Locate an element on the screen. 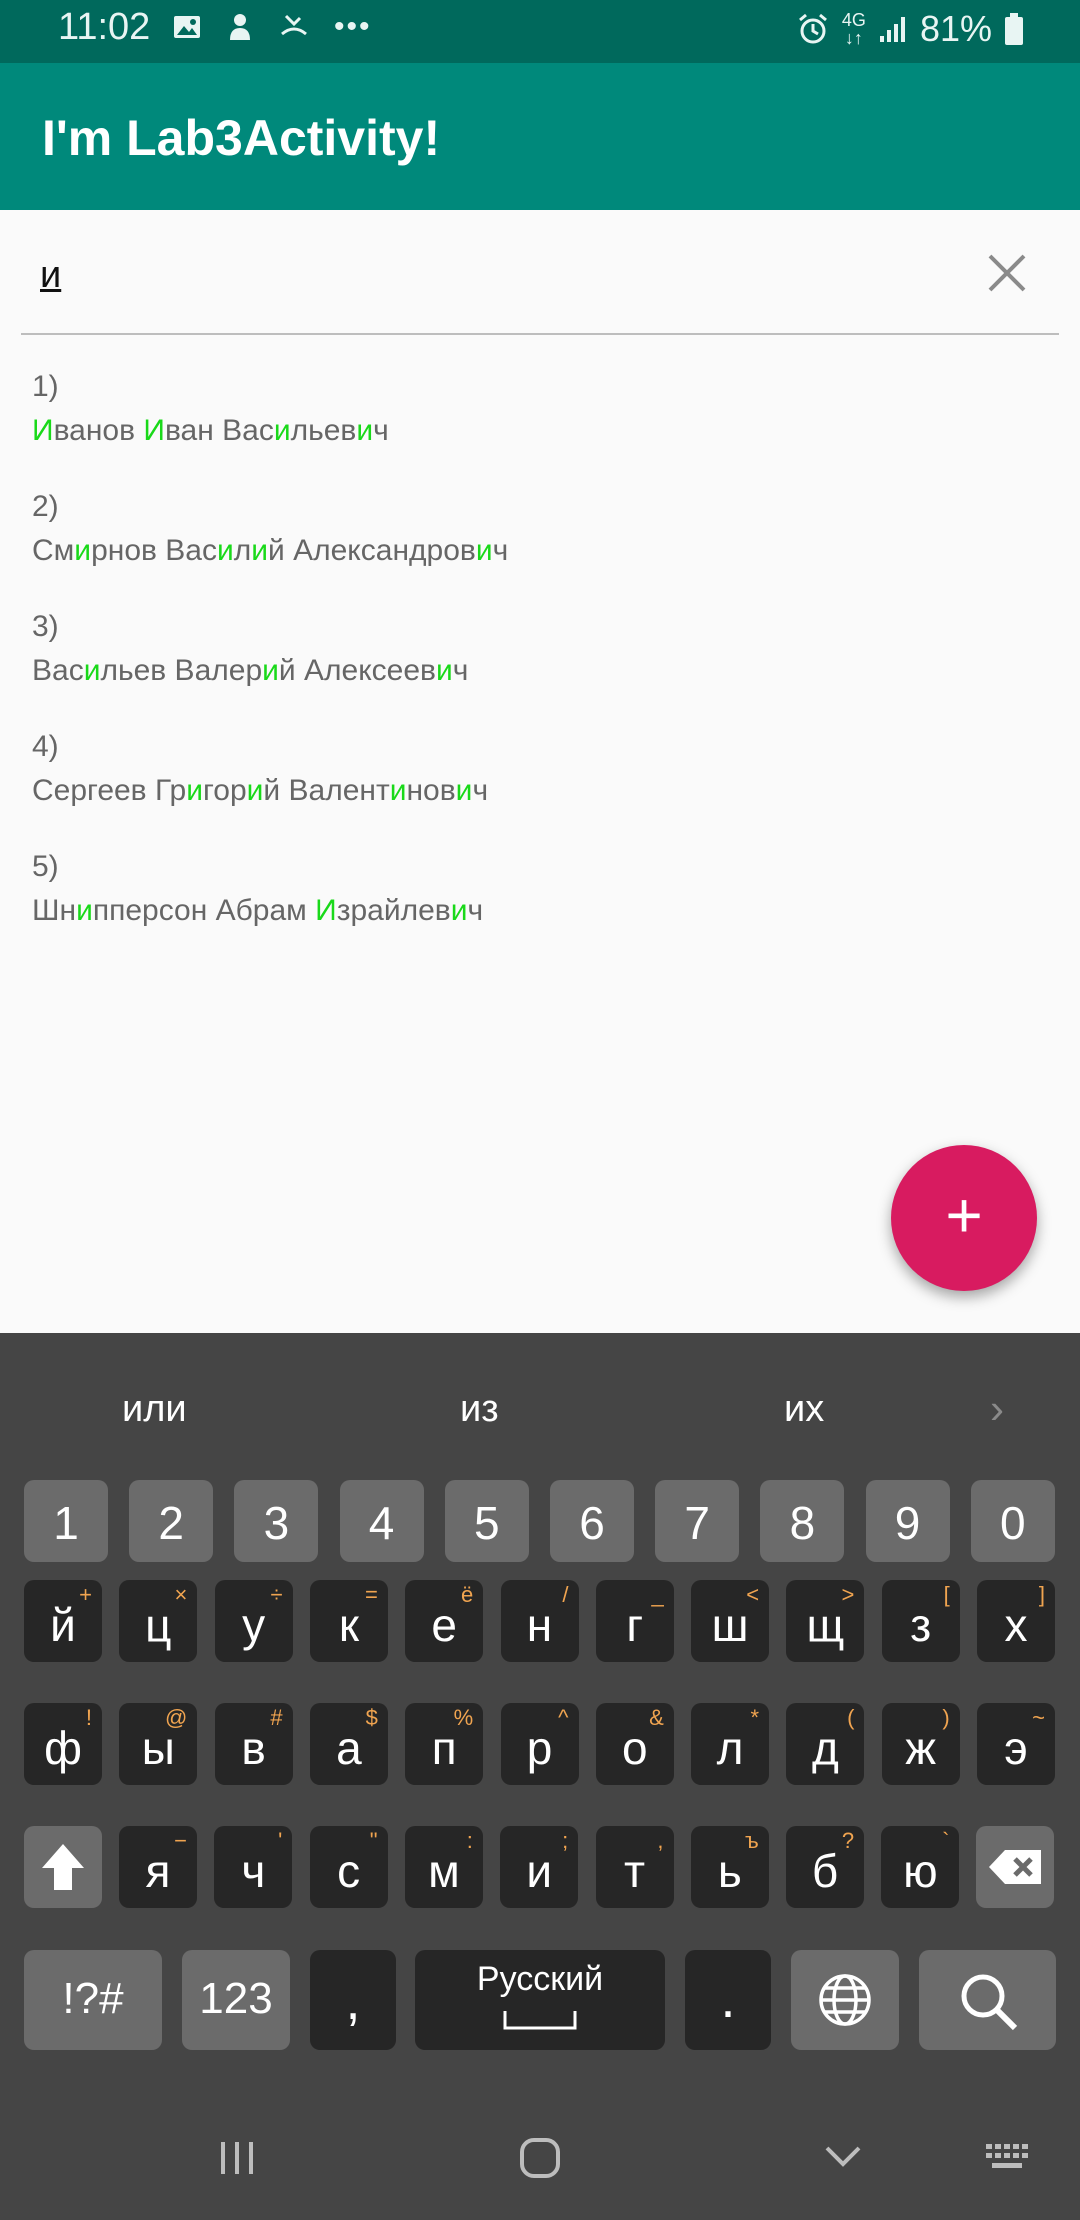 Image resolution: width=1080 pixels, height=2220 pixels. name-text: ванов is located at coordinates (98, 430).